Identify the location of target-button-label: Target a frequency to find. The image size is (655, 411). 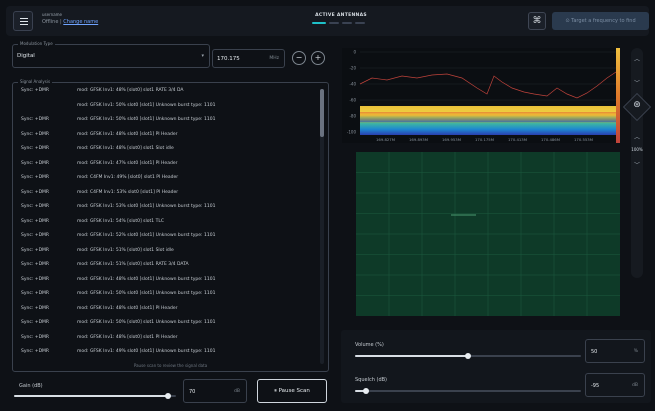
(603, 21).